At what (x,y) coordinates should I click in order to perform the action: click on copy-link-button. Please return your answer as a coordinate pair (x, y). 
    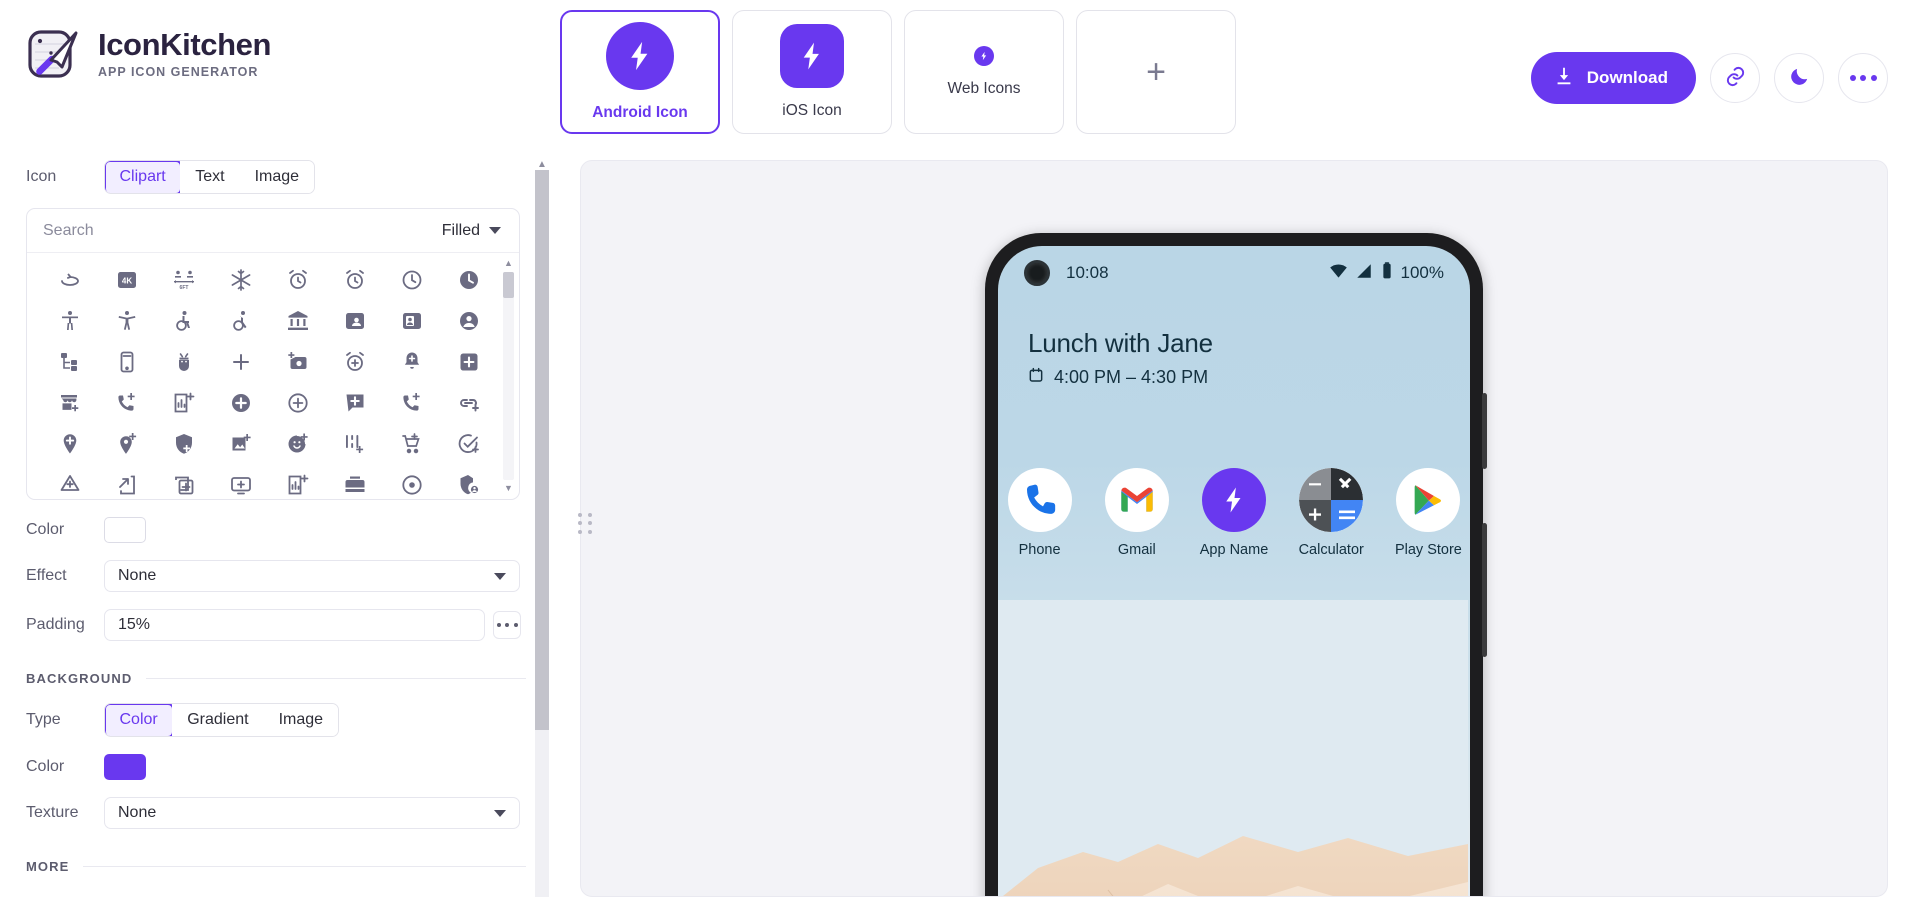
    Looking at the image, I should click on (1735, 78).